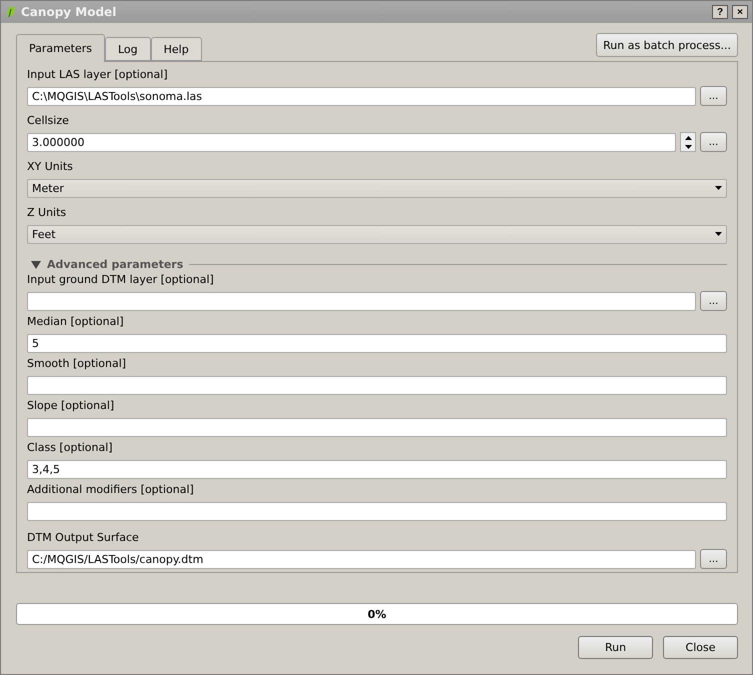  I want to click on dialog-button: Run, so click(615, 647).